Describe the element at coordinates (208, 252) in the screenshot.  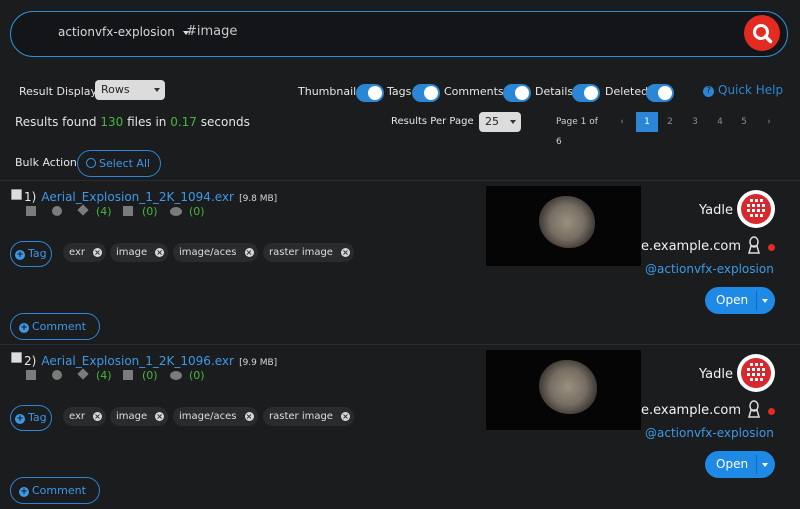
I see `tag-chip-label: image/aces` at that location.